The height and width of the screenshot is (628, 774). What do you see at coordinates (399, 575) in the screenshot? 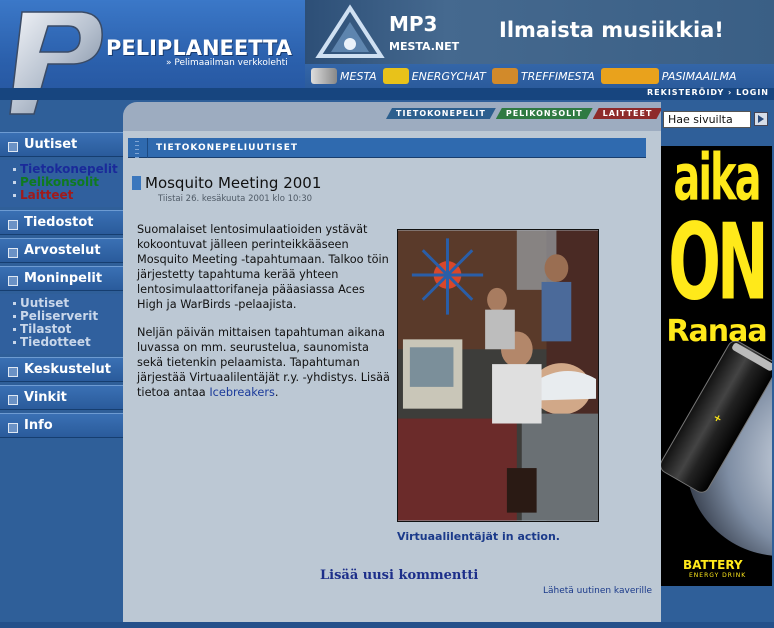
I see `add-comment-link: Lisää uusi kommentti` at bounding box center [399, 575].